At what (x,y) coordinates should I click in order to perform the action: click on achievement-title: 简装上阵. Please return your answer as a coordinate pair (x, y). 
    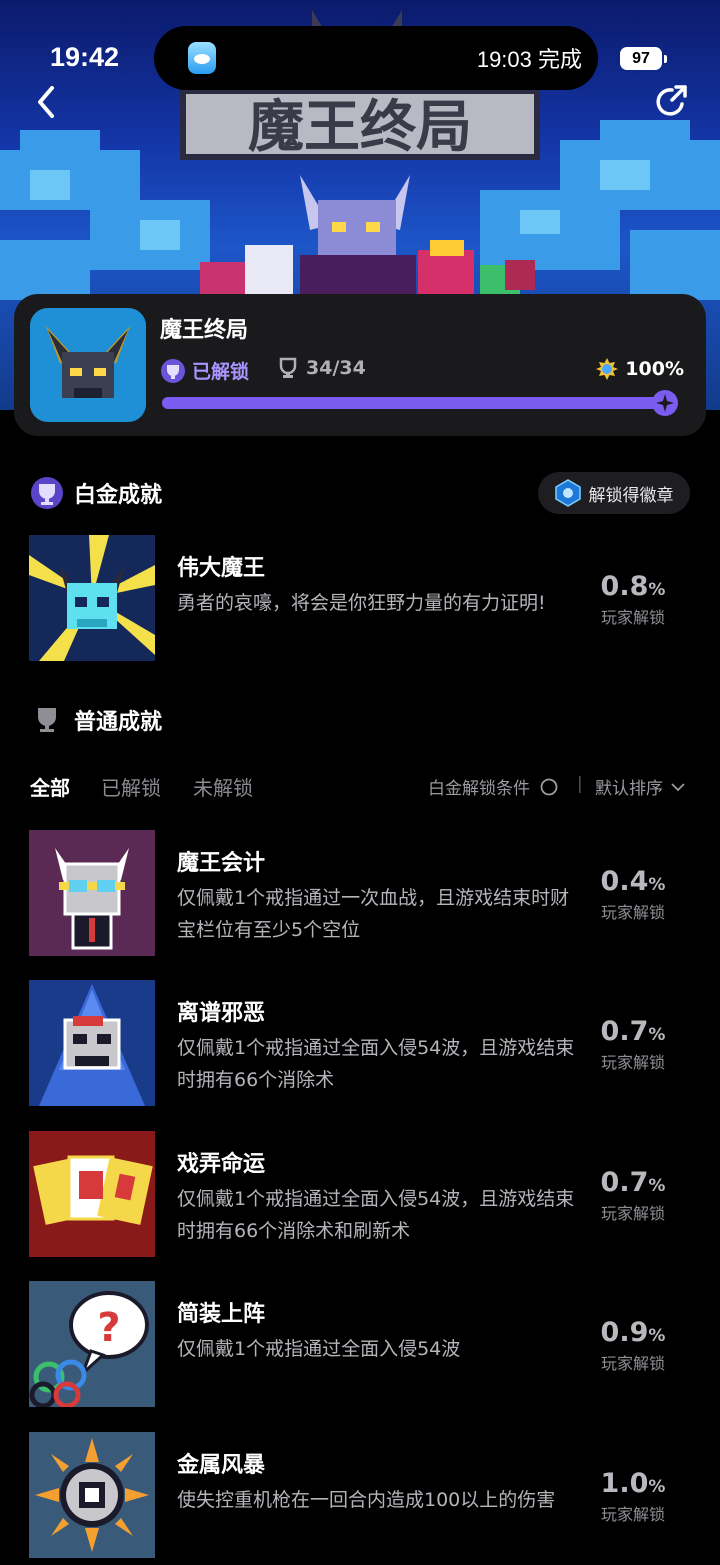
    Looking at the image, I should click on (221, 1314).